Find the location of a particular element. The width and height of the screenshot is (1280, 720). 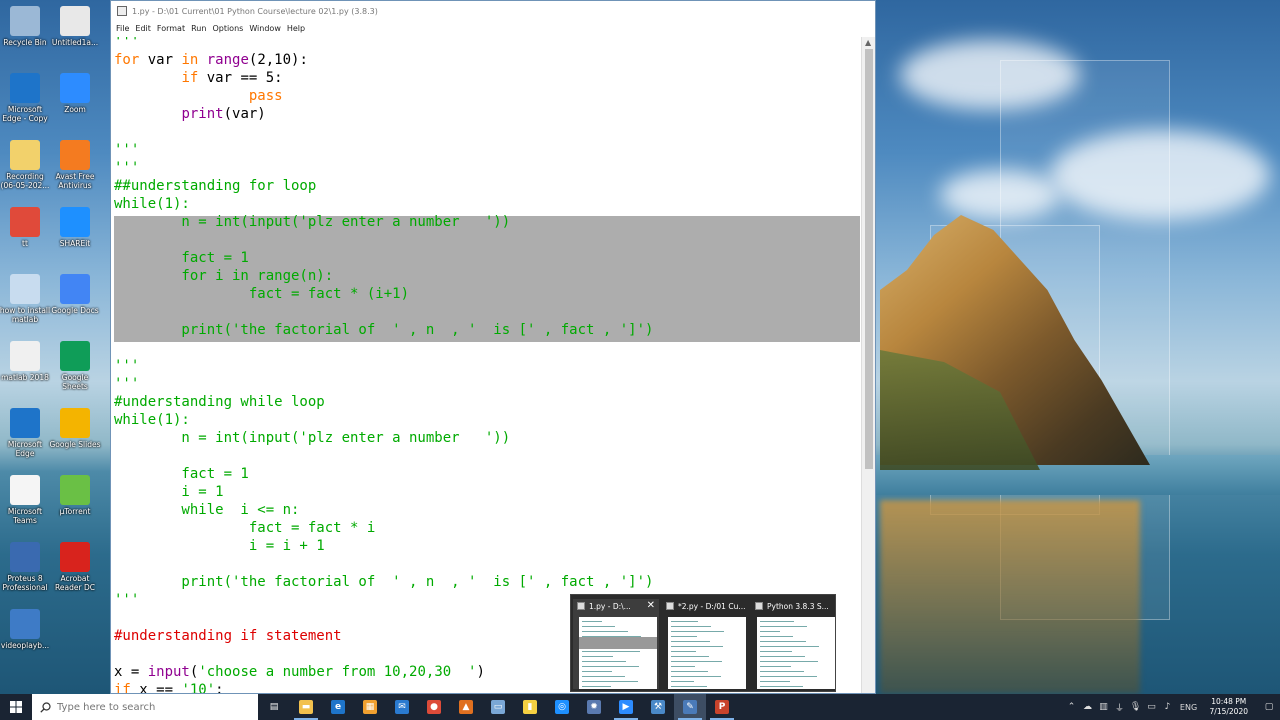

taskbar-network-tool: ⚒ is located at coordinates (658, 707).